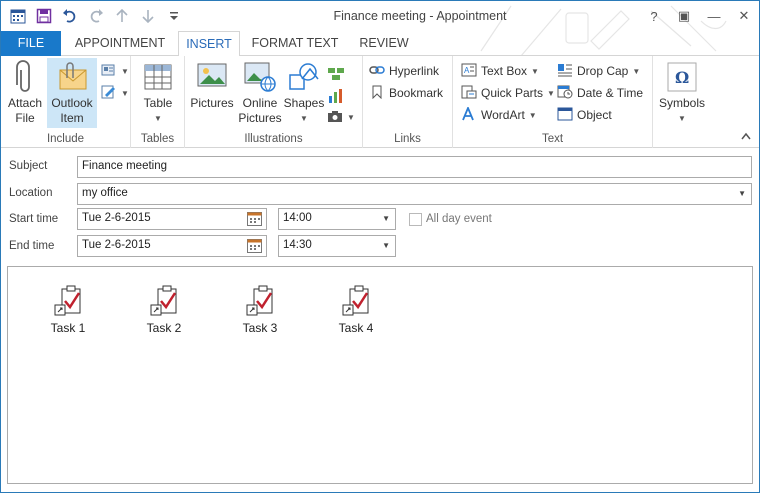  Describe the element at coordinates (31, 193) in the screenshot. I see `location-label: Location` at that location.